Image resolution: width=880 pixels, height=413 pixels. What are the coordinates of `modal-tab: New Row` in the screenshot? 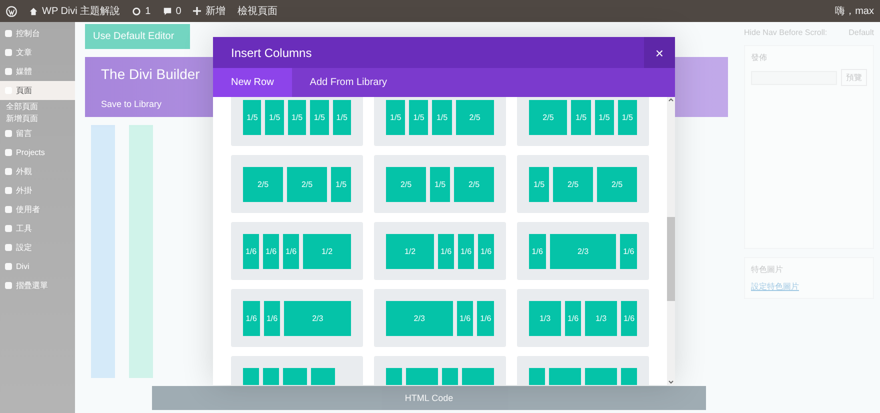 It's located at (252, 82).